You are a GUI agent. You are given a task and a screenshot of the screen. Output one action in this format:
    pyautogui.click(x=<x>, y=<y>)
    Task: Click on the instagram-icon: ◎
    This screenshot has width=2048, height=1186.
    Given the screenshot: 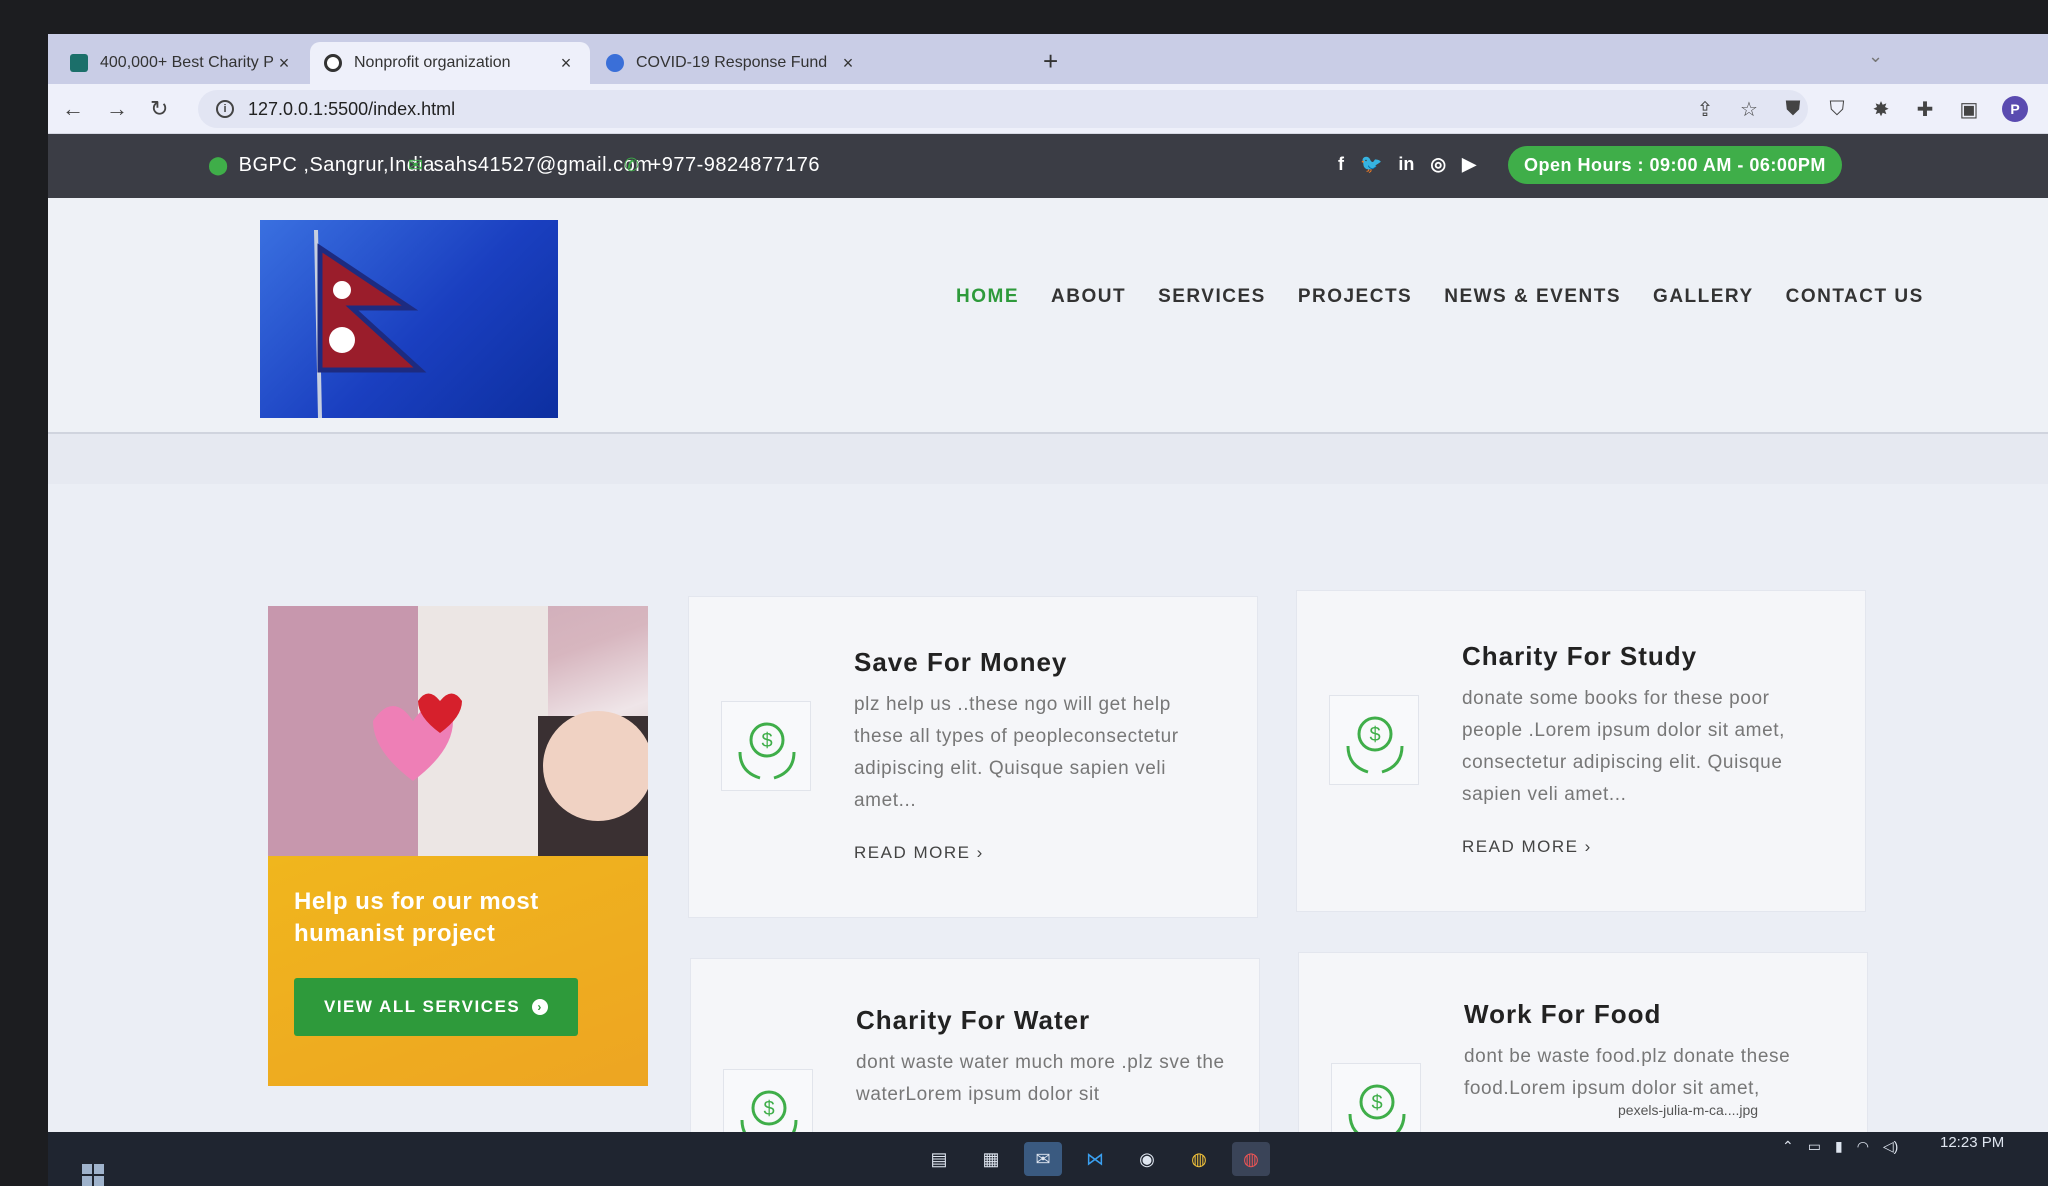 What is the action you would take?
    pyautogui.click(x=1438, y=164)
    